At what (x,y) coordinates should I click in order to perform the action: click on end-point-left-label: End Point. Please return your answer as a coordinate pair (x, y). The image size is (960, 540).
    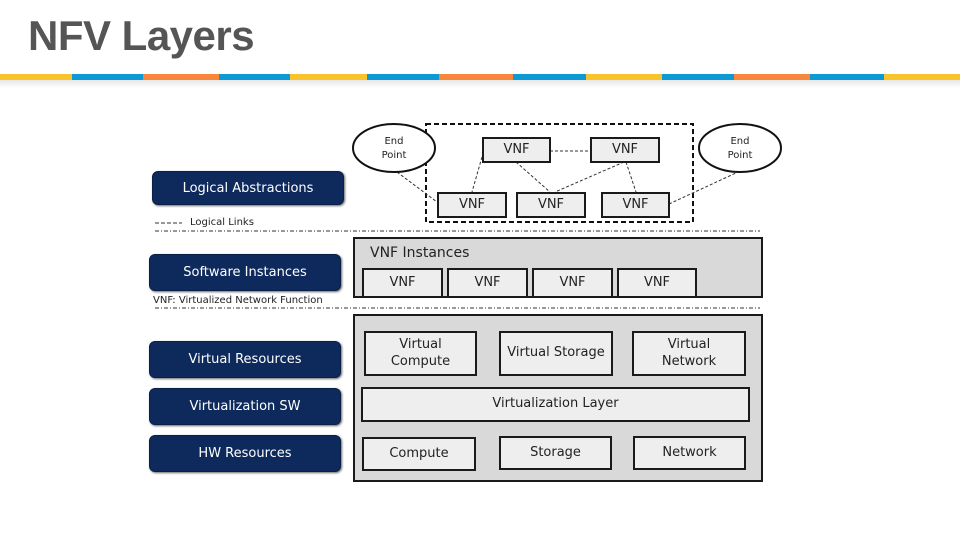
    Looking at the image, I should click on (394, 148).